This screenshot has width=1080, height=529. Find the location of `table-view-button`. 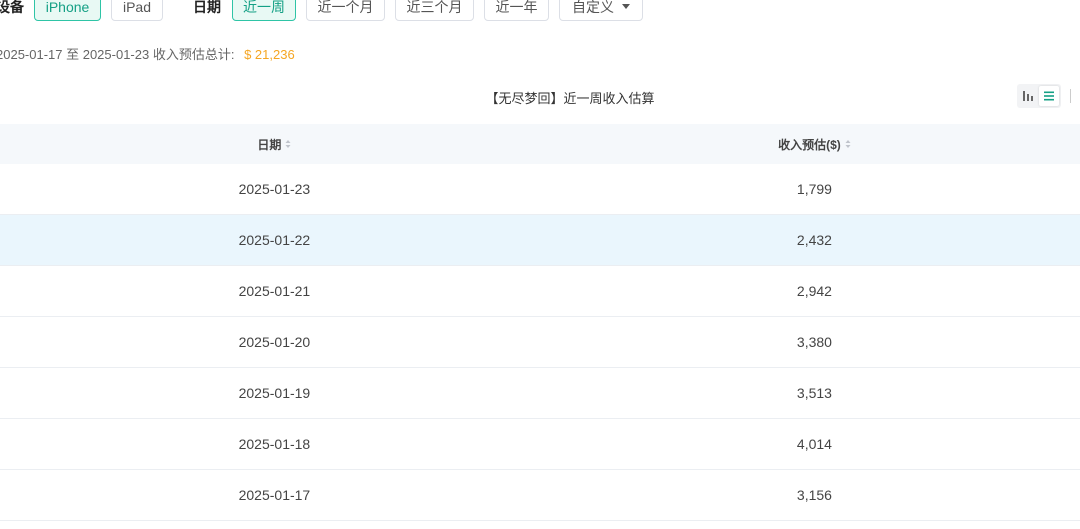

table-view-button is located at coordinates (1049, 96).